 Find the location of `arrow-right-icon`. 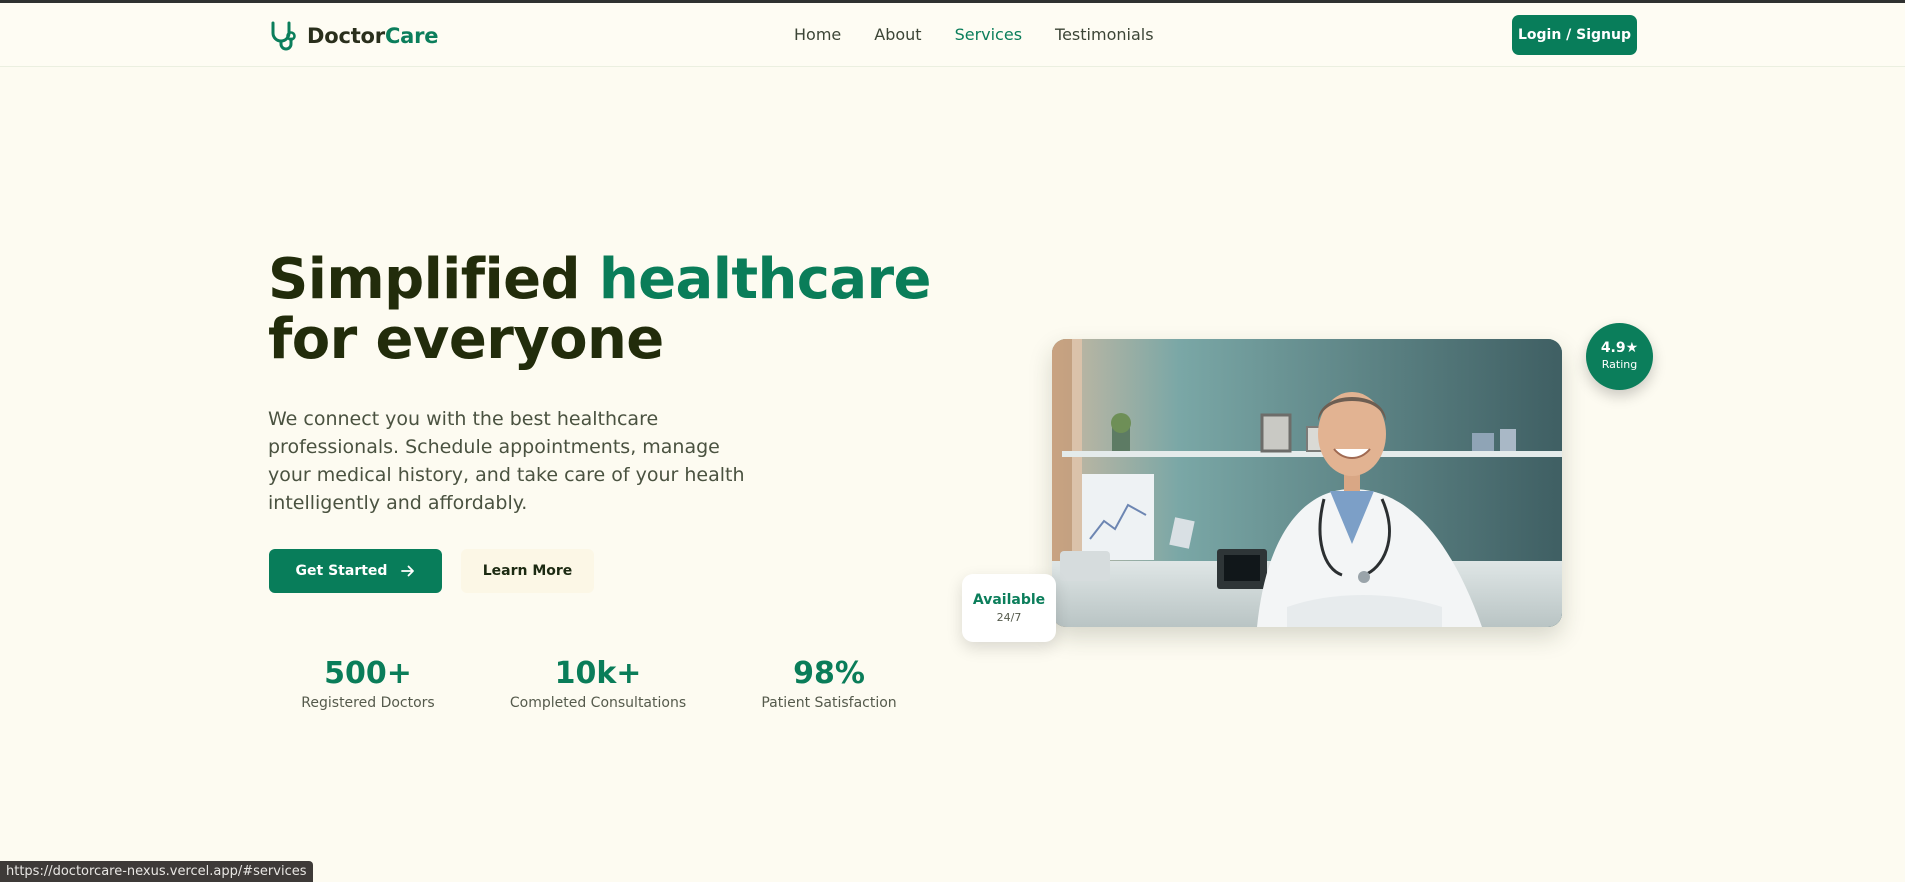

arrow-right-icon is located at coordinates (408, 571).